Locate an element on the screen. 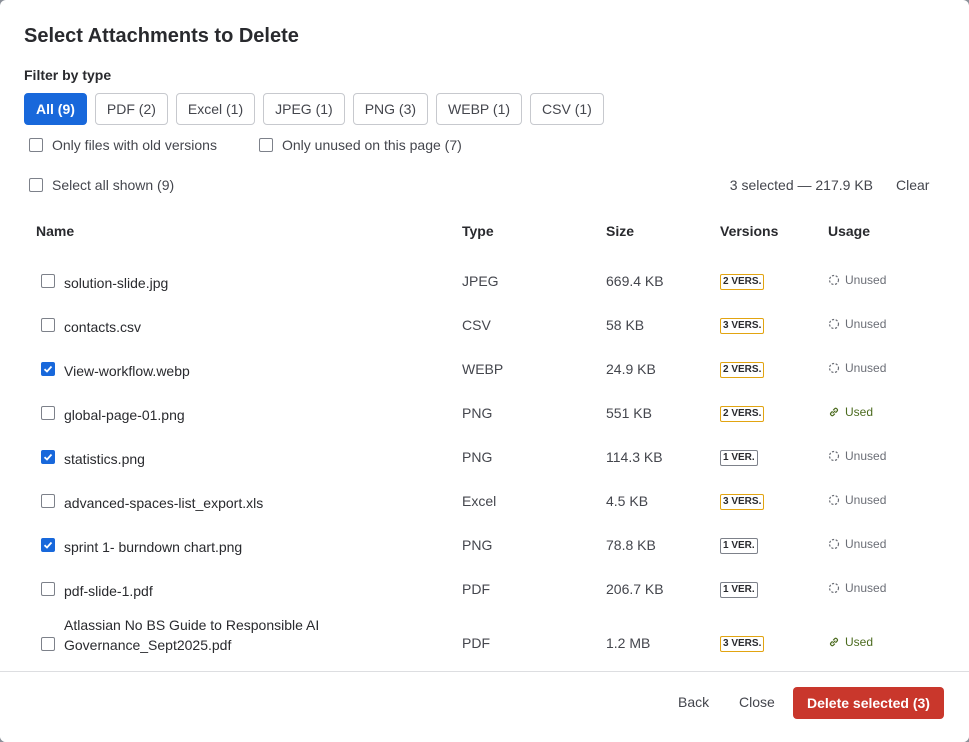  column-usage: Usage is located at coordinates (849, 231).